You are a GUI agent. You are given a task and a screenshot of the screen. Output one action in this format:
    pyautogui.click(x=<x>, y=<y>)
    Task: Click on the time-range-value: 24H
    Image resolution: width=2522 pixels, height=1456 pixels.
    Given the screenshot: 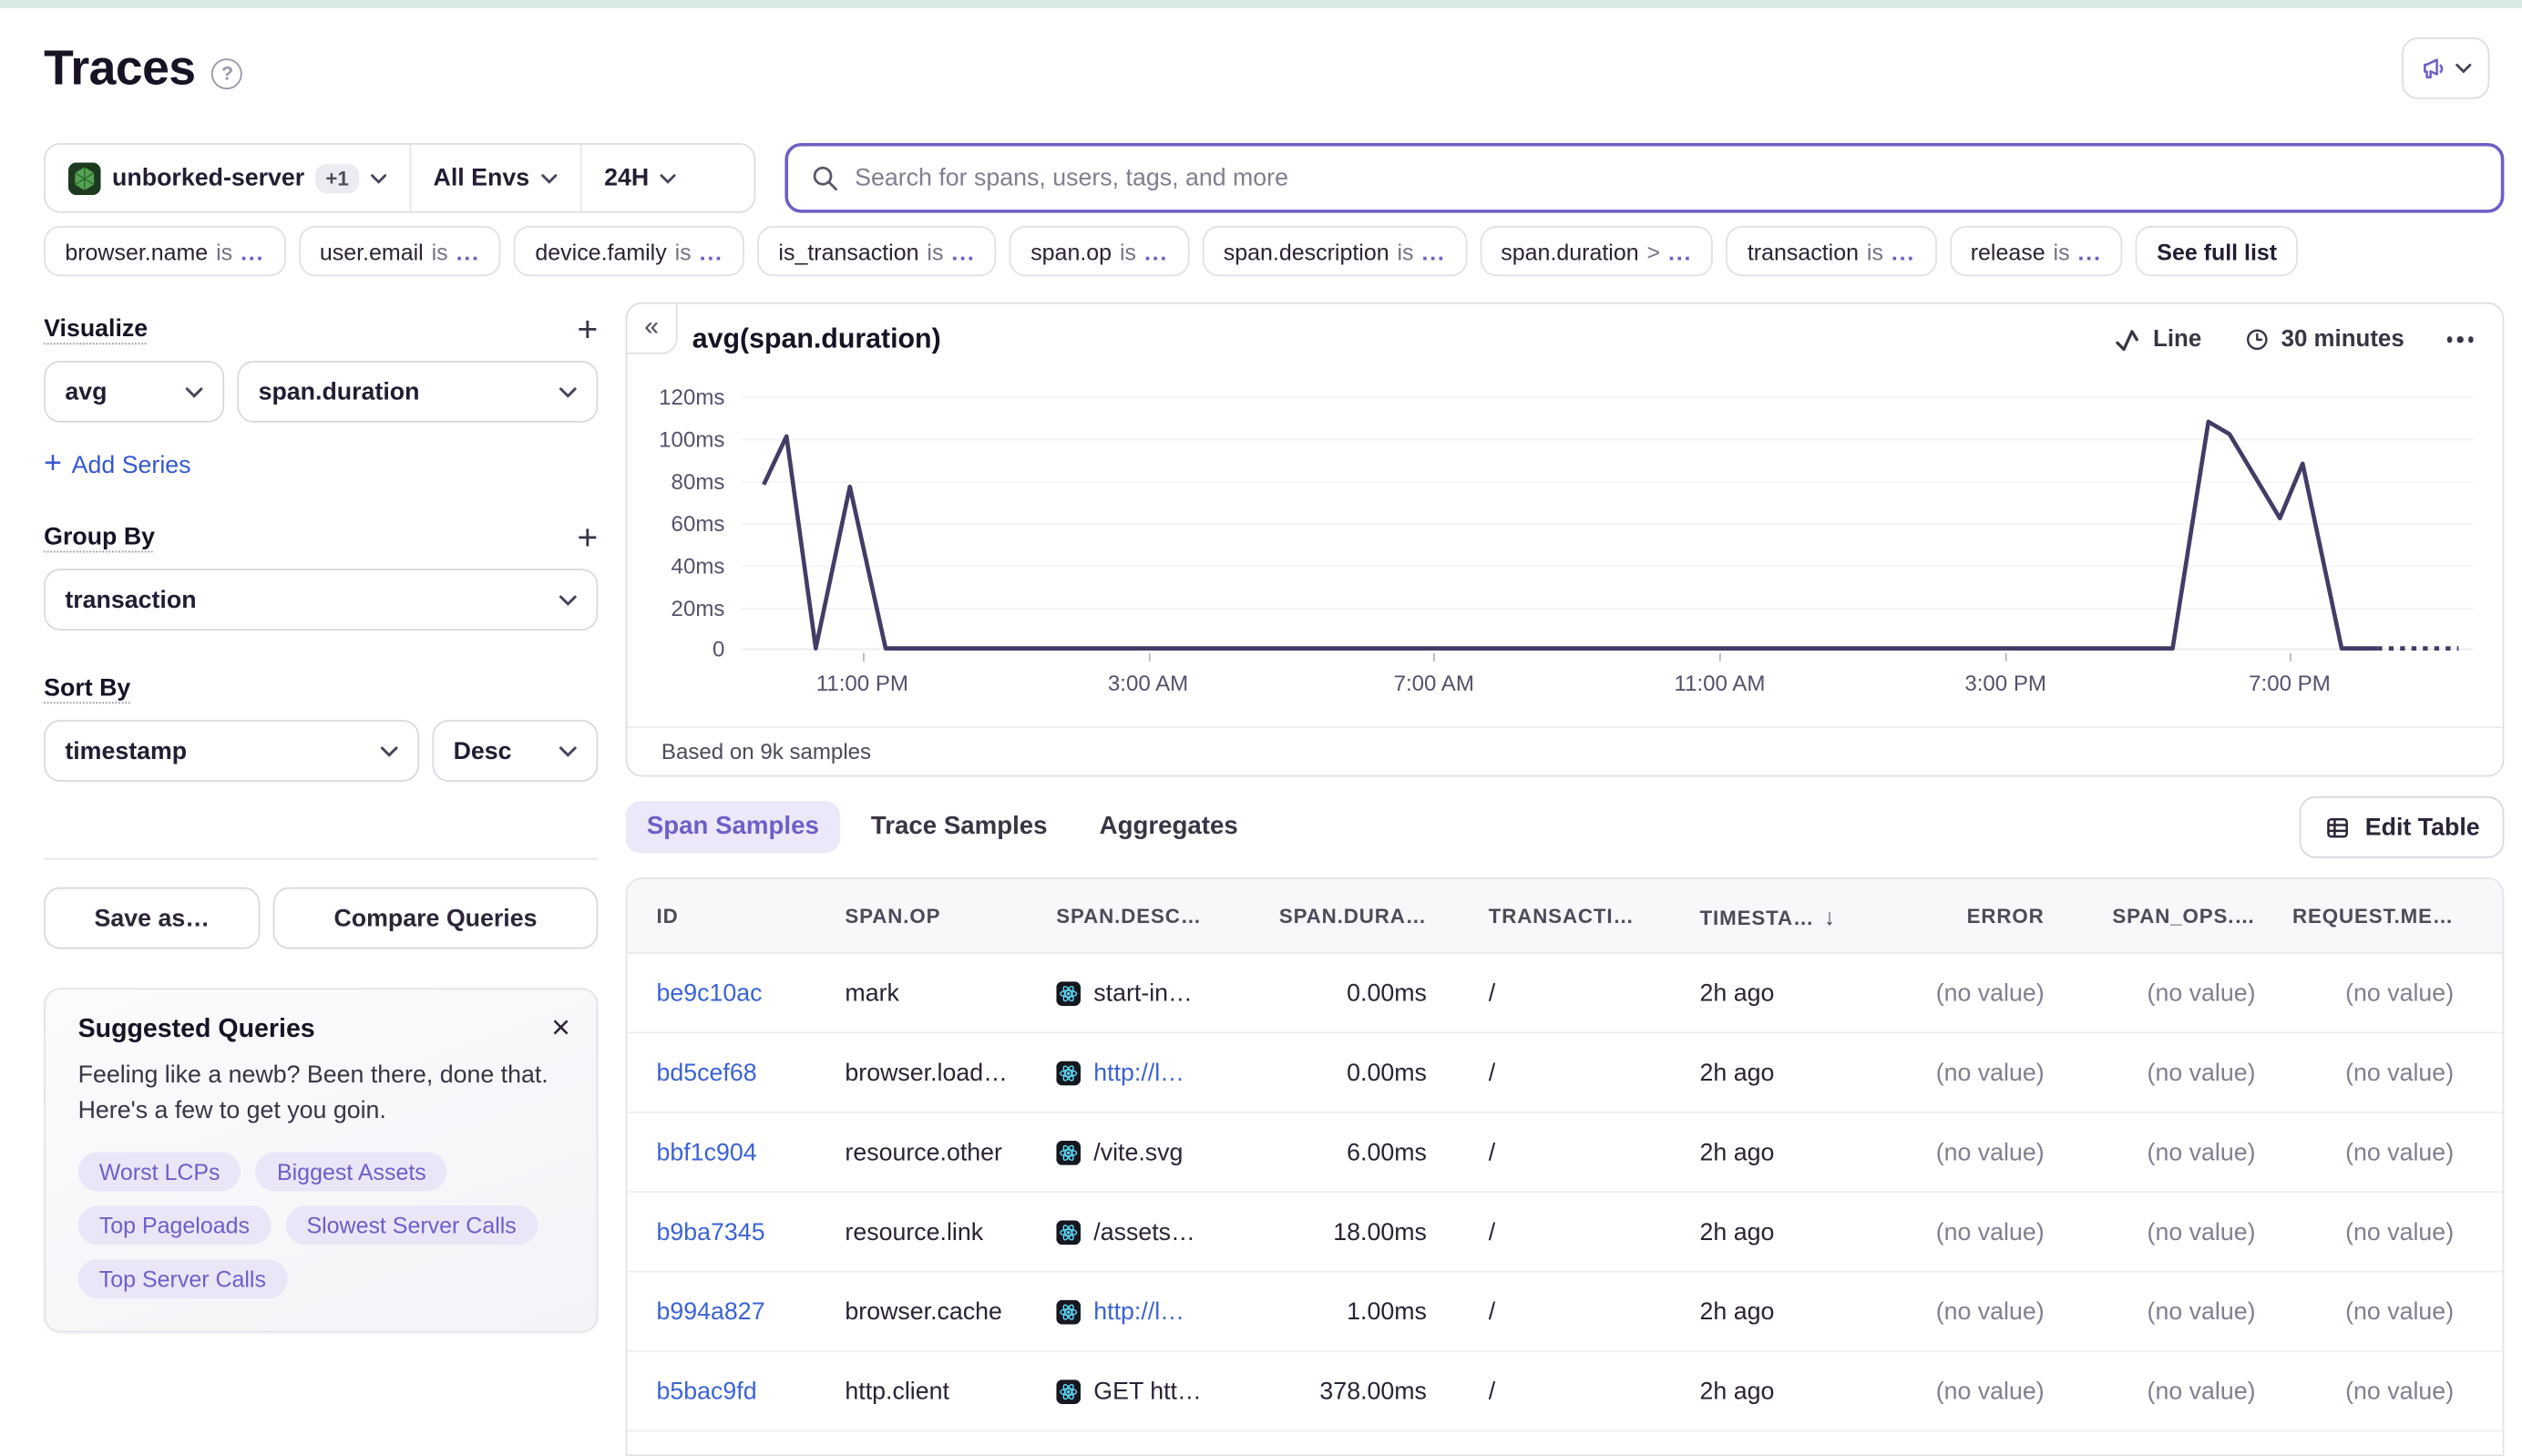 What is the action you would take?
    pyautogui.click(x=627, y=178)
    